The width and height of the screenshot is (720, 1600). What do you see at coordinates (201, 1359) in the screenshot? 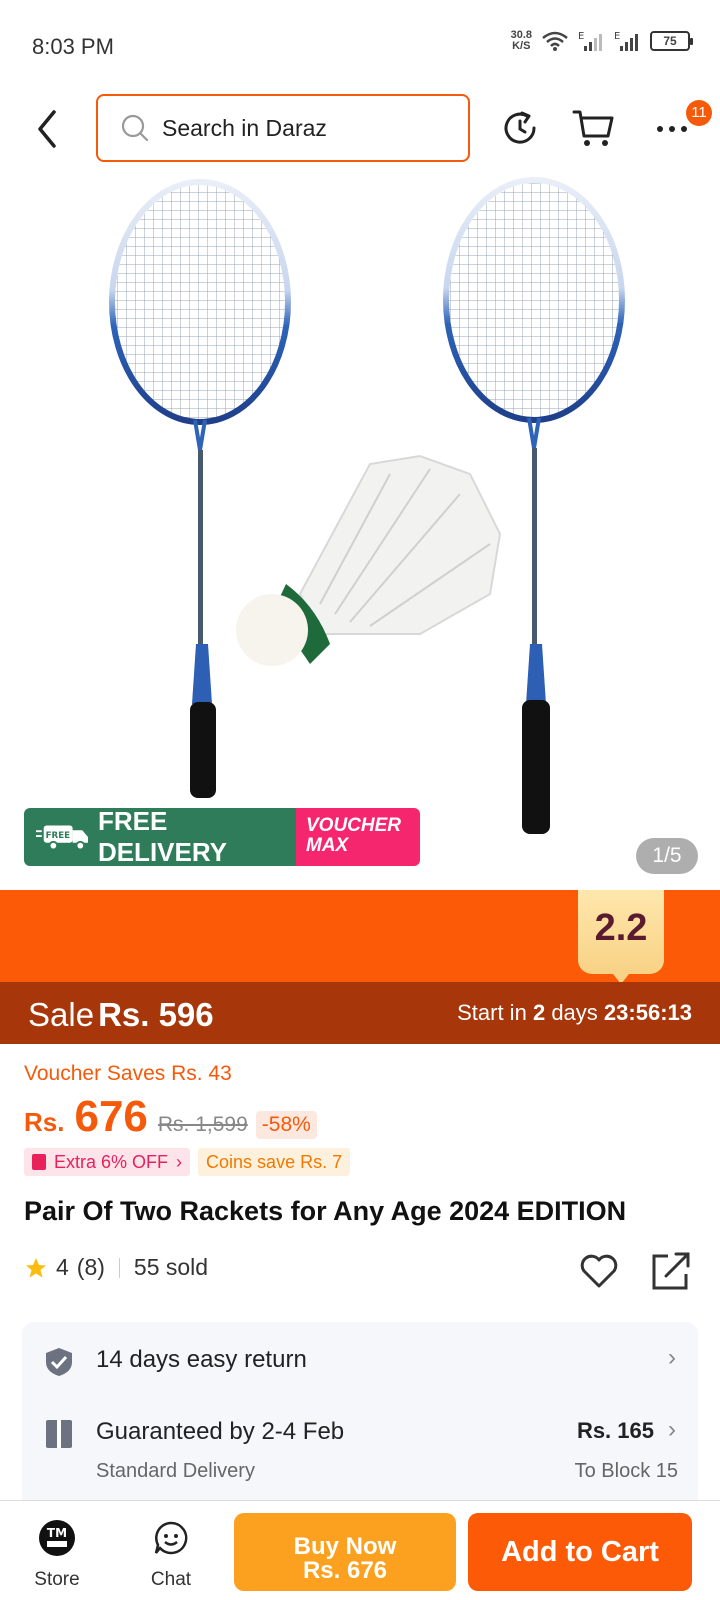
I see `return-policy-text: 14 days easy return` at bounding box center [201, 1359].